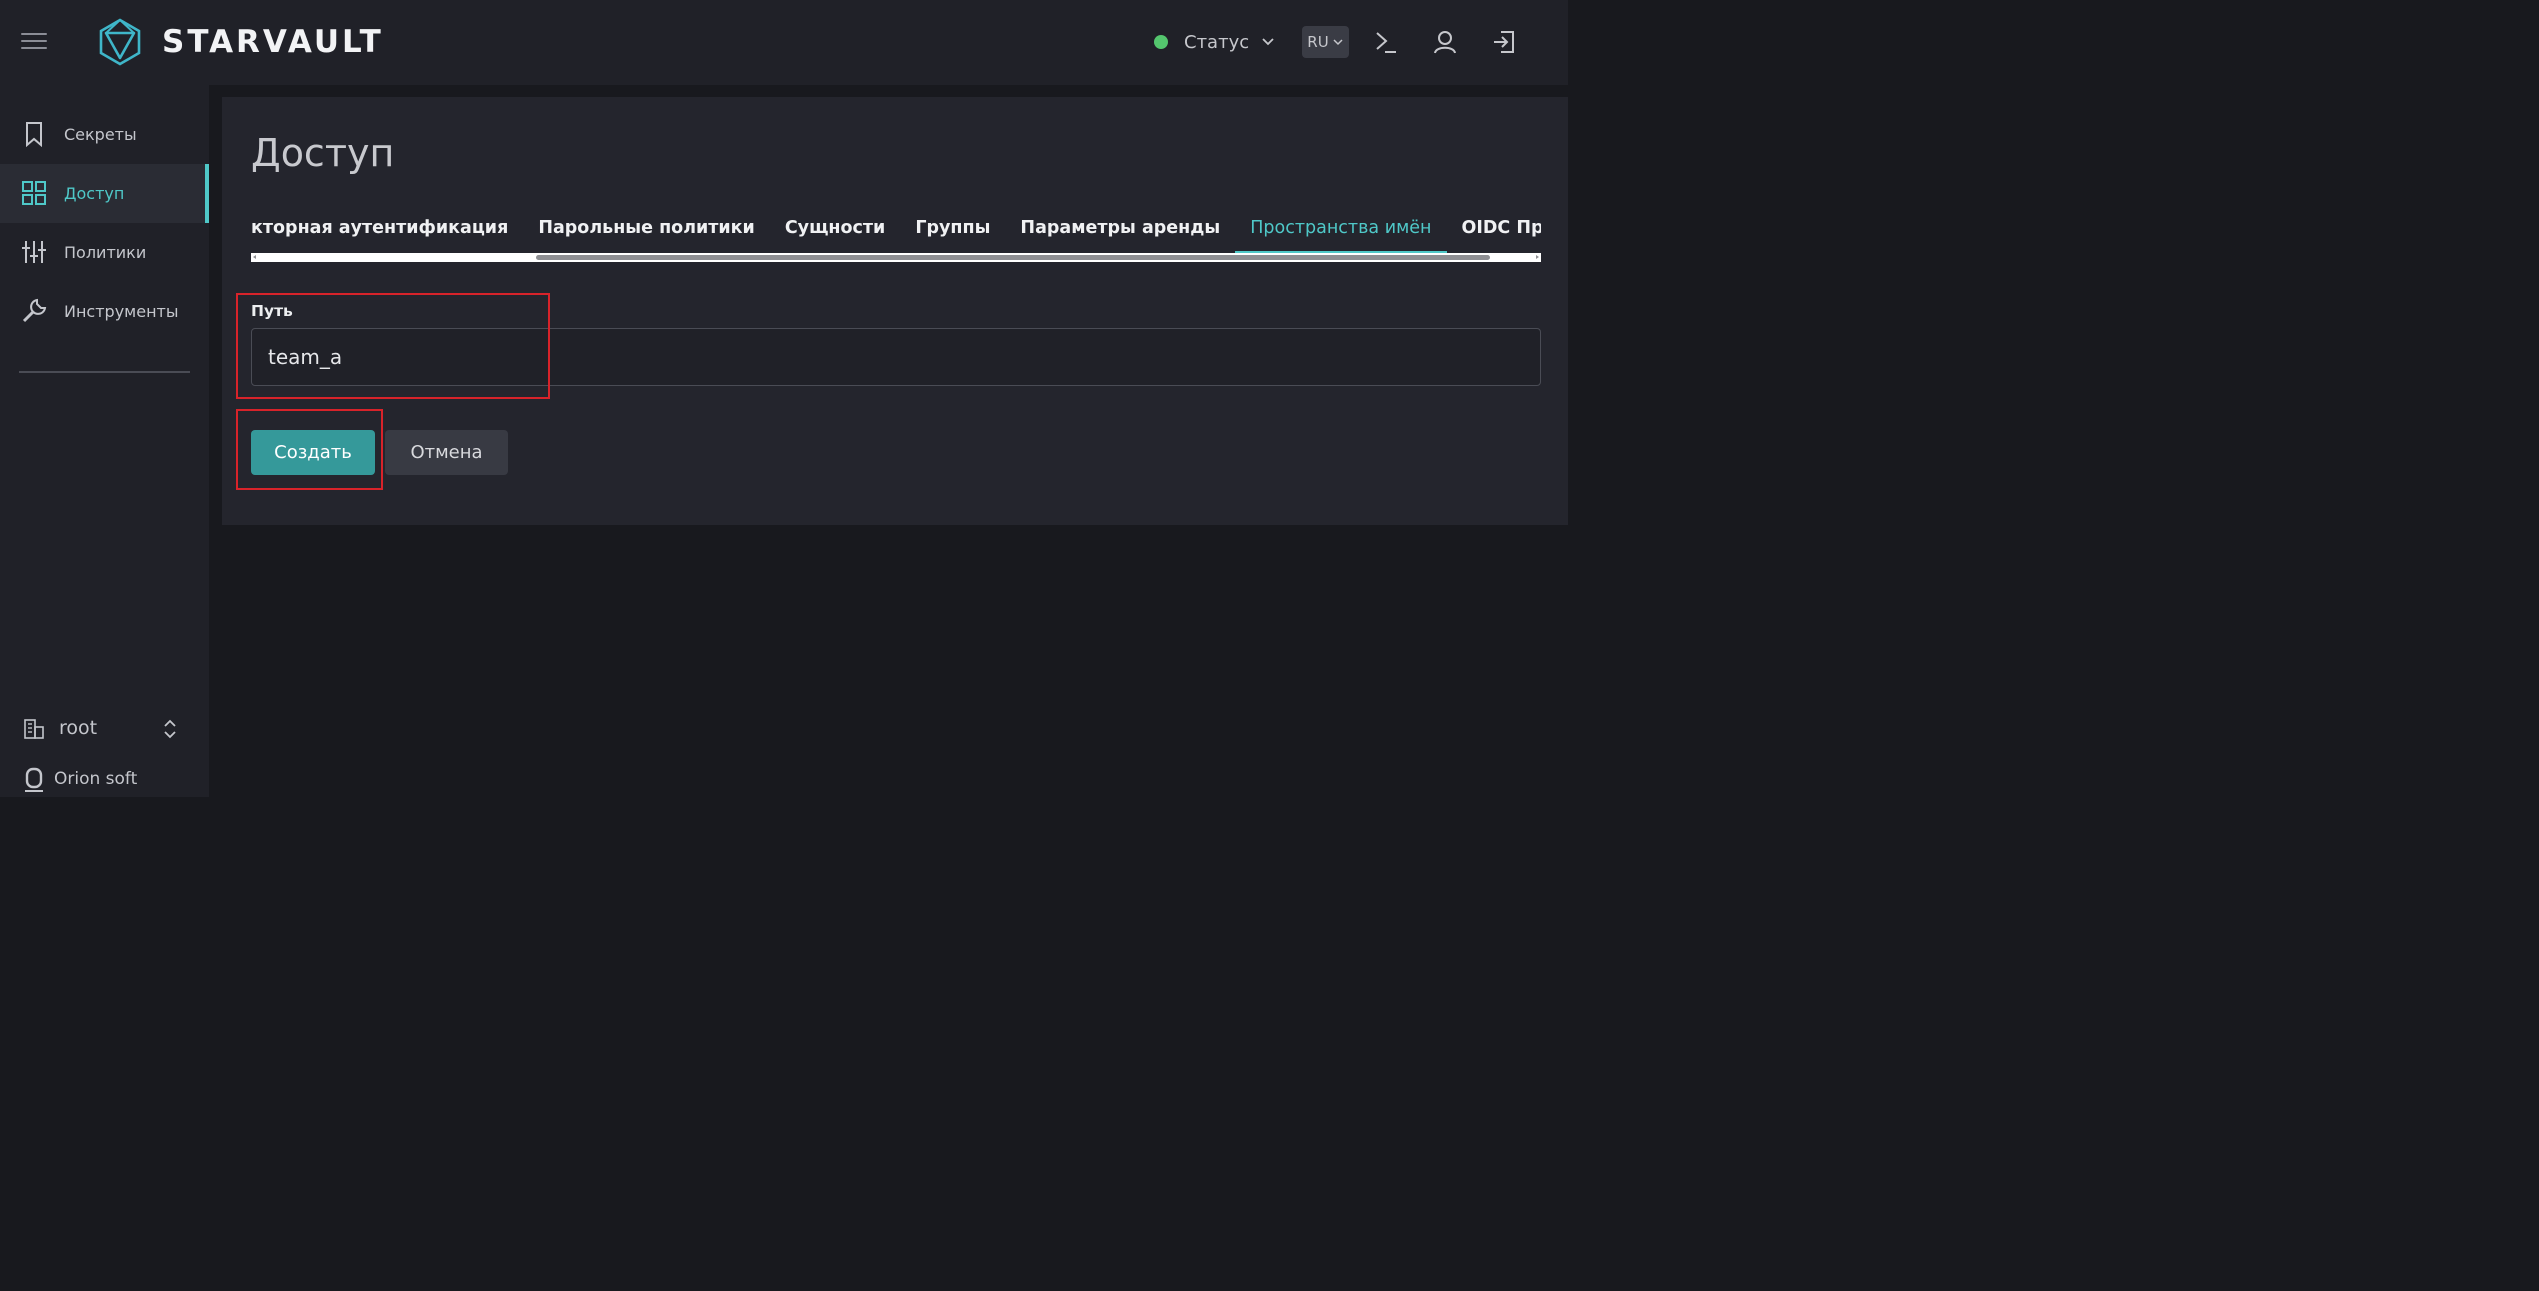 This screenshot has height=1291, width=2539. Describe the element at coordinates (94, 193) in the screenshot. I see `sidebar-item-label: Доступ` at that location.